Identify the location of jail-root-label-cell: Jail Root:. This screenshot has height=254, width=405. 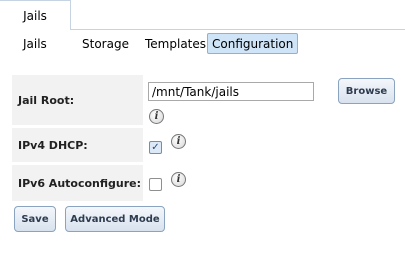
(77, 100).